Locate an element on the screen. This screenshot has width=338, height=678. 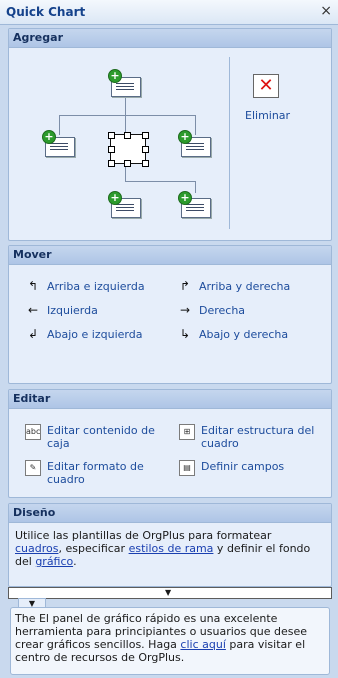
edit-chart-structure-icon: ⊞ is located at coordinates (187, 432).